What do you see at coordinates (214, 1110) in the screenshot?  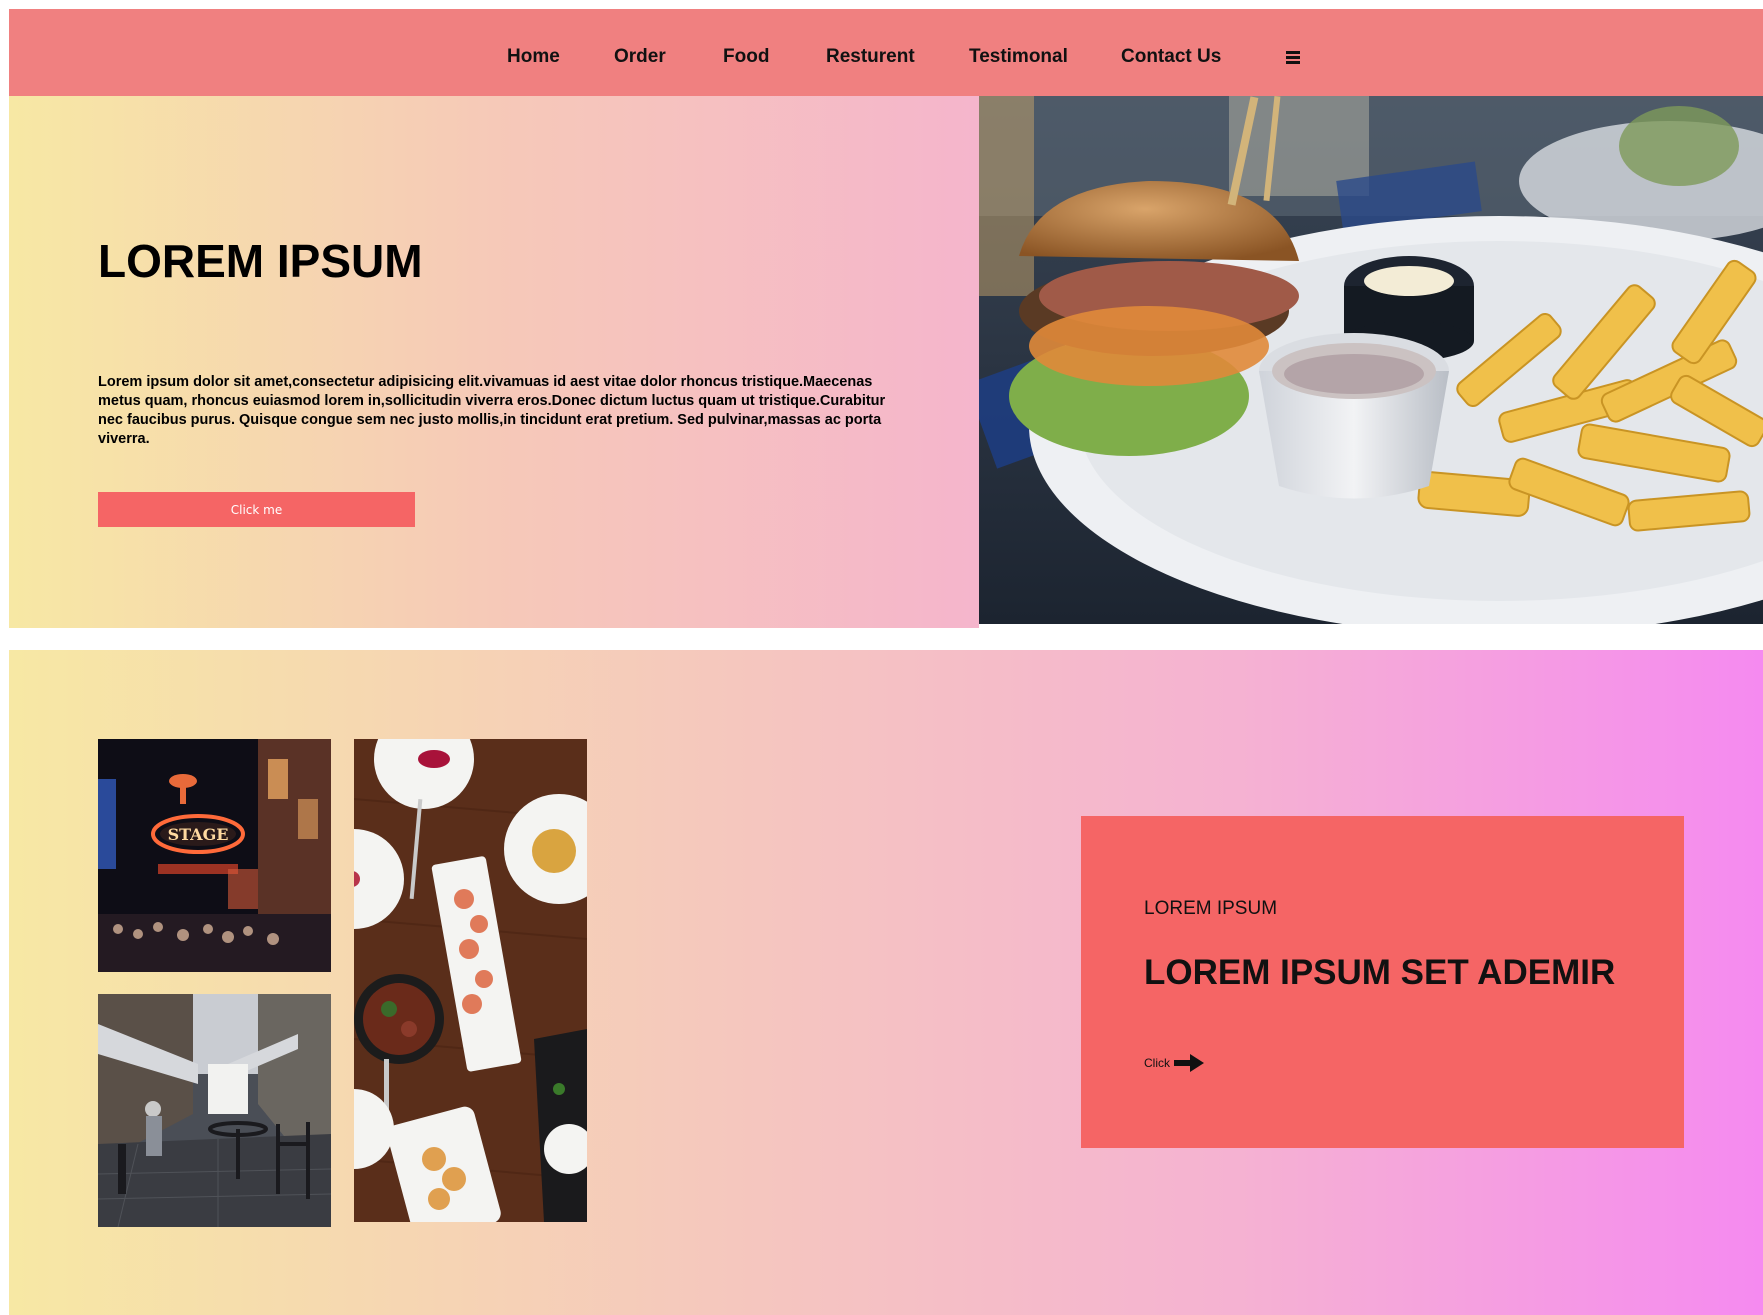 I see `cobblestone-cafe-street-photo` at bounding box center [214, 1110].